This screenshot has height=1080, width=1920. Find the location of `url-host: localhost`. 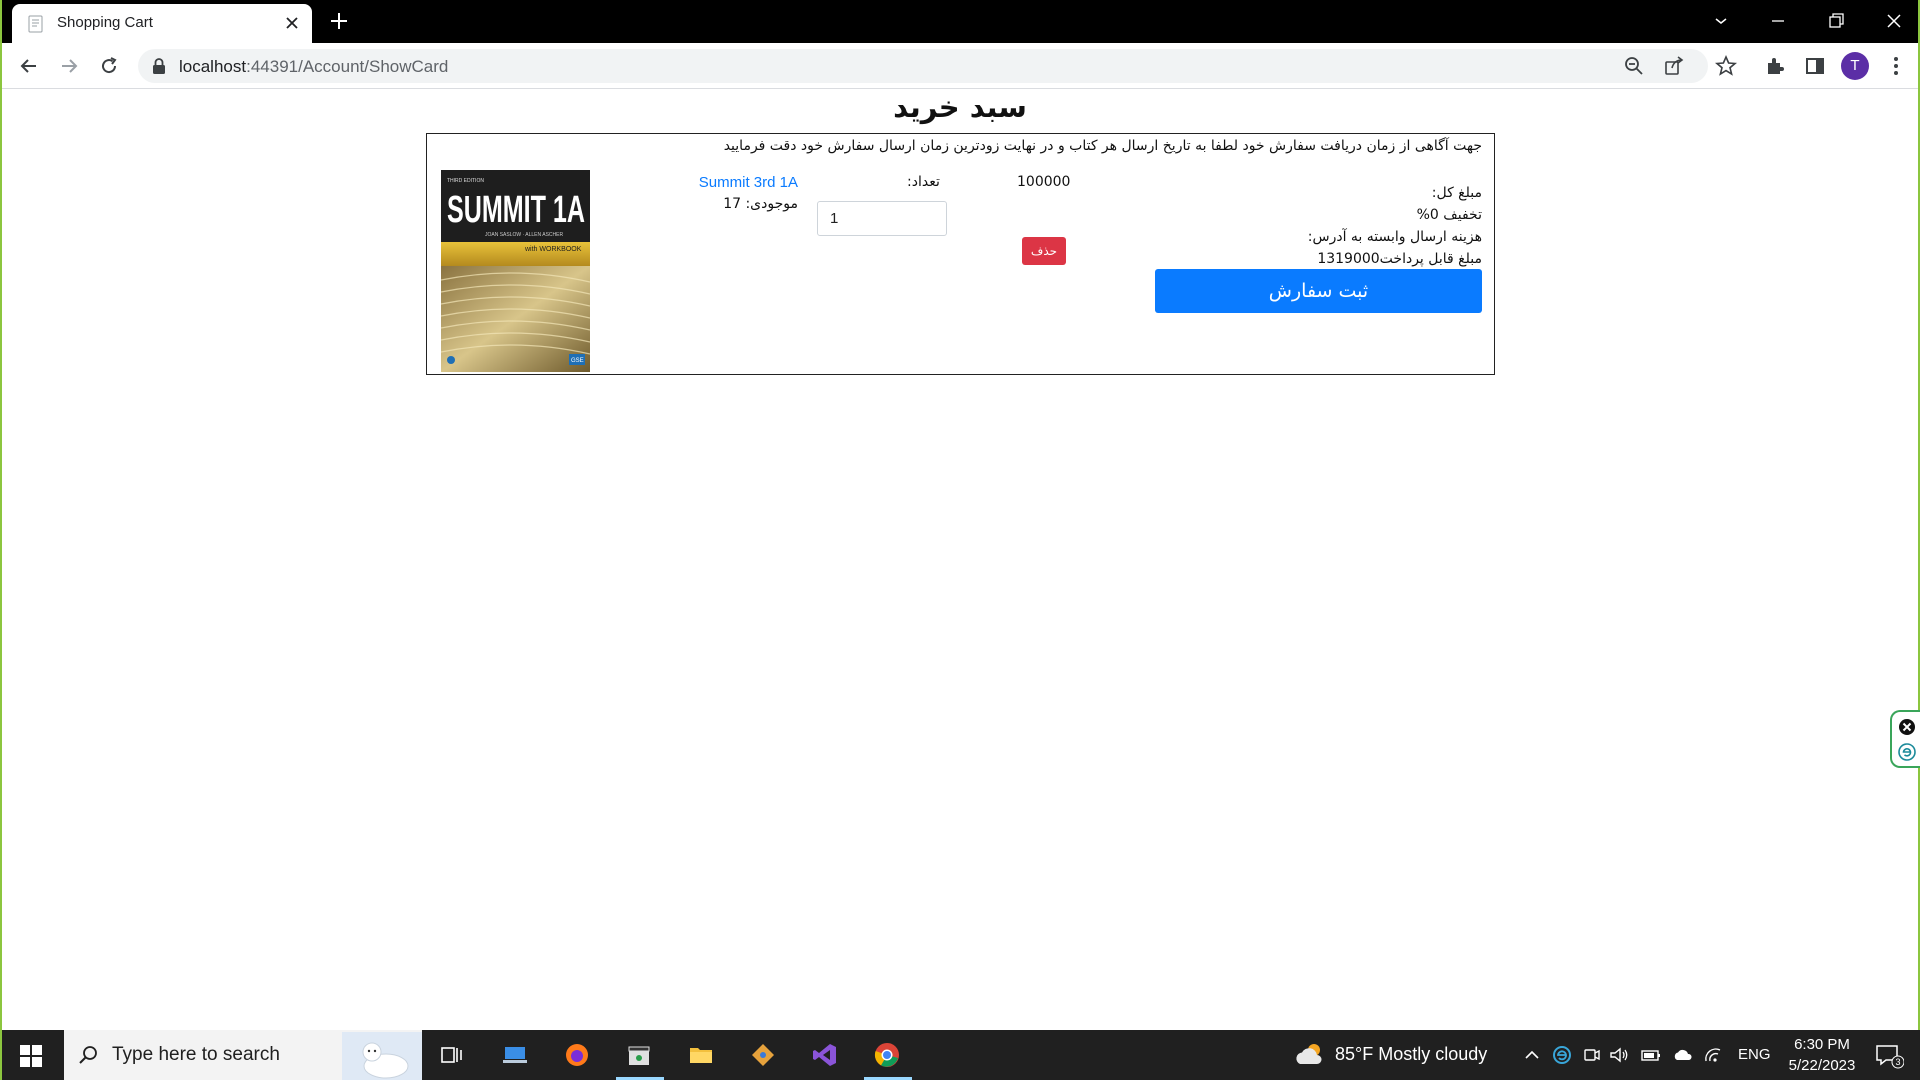

url-host: localhost is located at coordinates (213, 66).